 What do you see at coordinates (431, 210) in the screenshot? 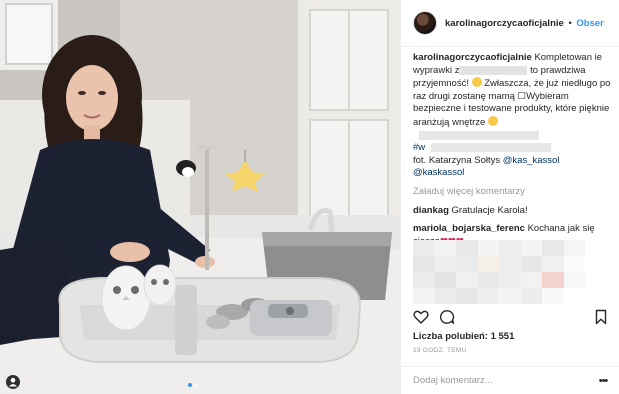
I see `comment-username: diankag` at bounding box center [431, 210].